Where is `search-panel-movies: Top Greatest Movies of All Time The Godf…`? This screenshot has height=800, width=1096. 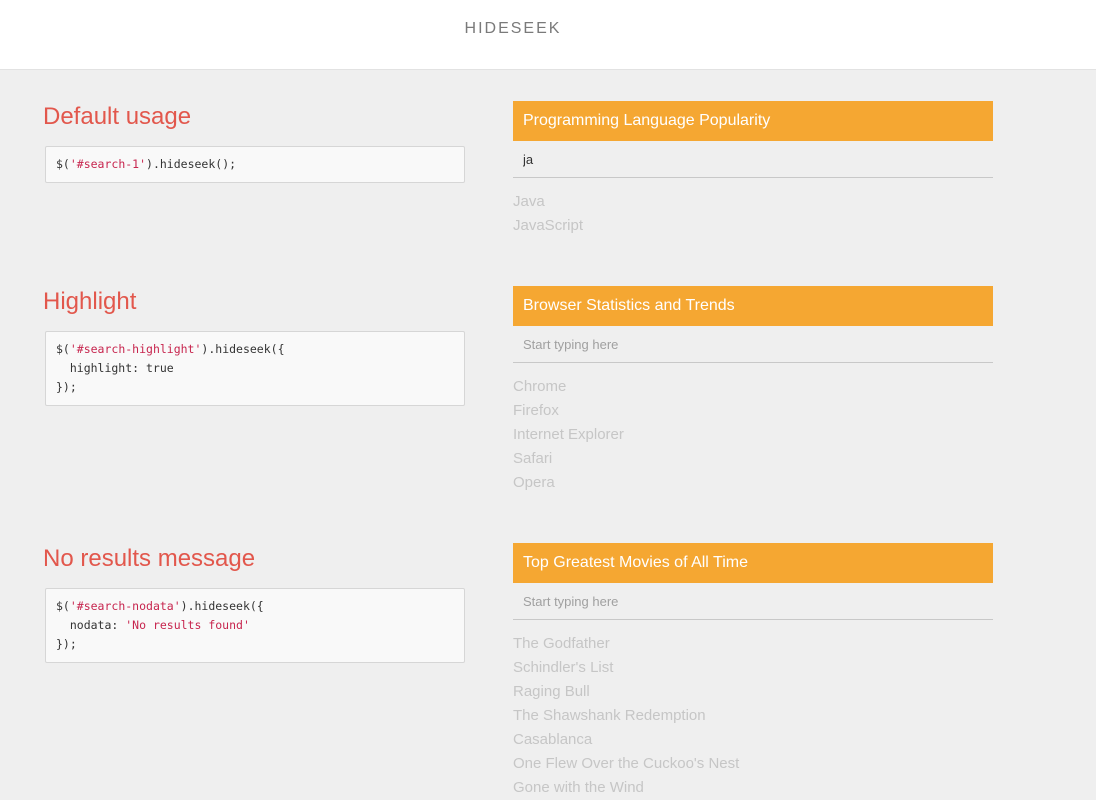
search-panel-movies: Top Greatest Movies of All Time The Godf… is located at coordinates (753, 671).